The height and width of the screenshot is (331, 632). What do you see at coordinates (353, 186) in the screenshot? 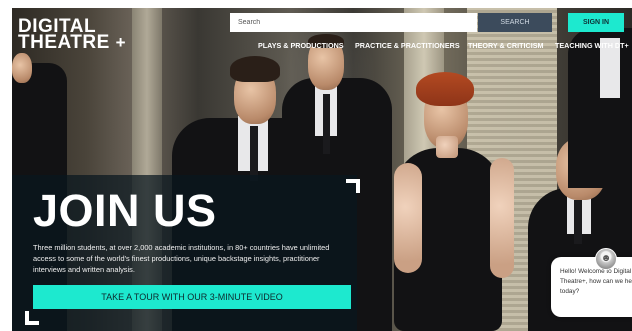
I see `corner-bracket-top-right` at bounding box center [353, 186].